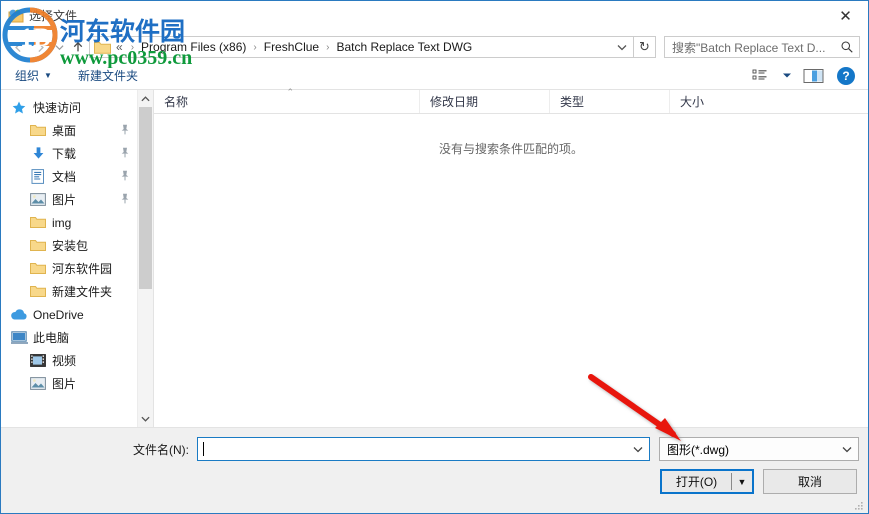 This screenshot has width=869, height=514. Describe the element at coordinates (62, 222) in the screenshot. I see `nav-item-label: img` at that location.